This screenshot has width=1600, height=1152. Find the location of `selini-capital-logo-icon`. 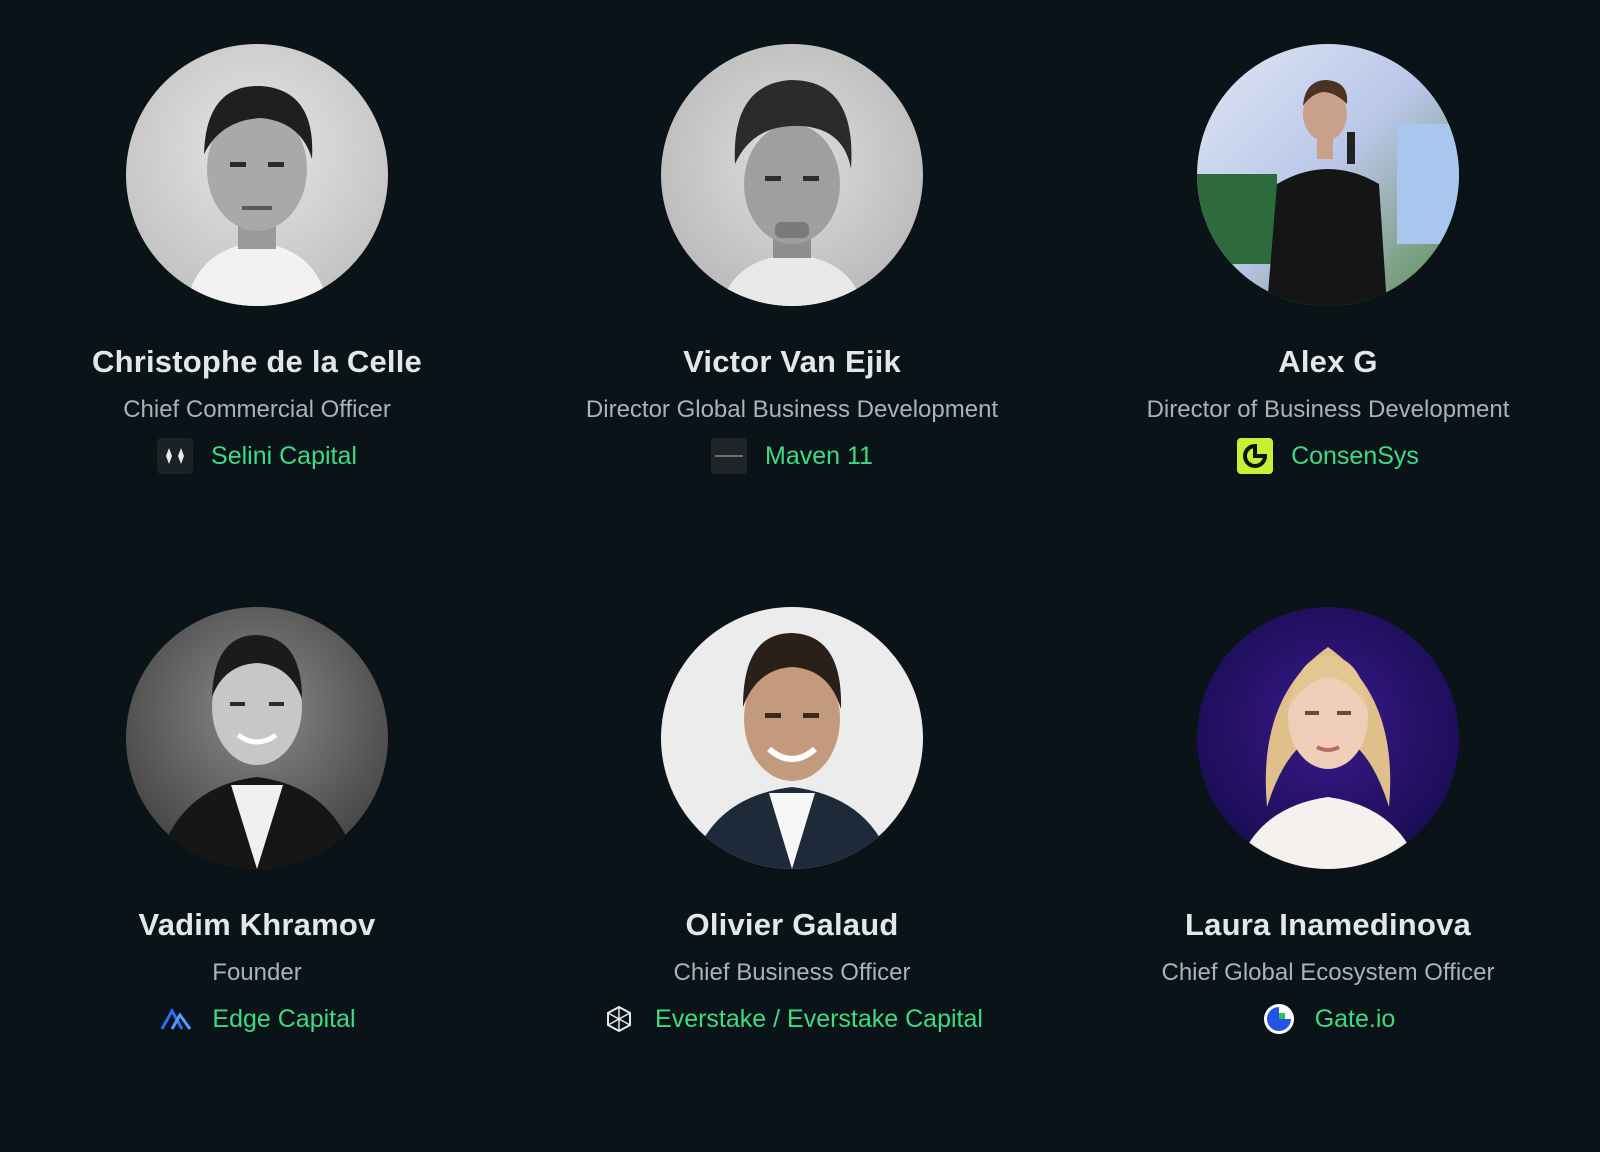

selini-capital-logo-icon is located at coordinates (175, 456).